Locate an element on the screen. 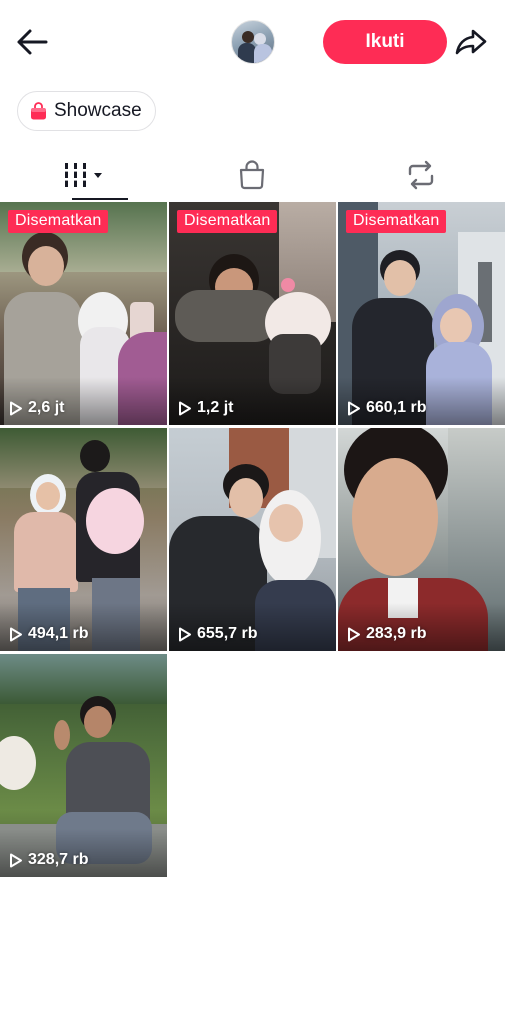 This screenshot has height=1024, width=506. view-count-text: 328,7 rb is located at coordinates (58, 859).